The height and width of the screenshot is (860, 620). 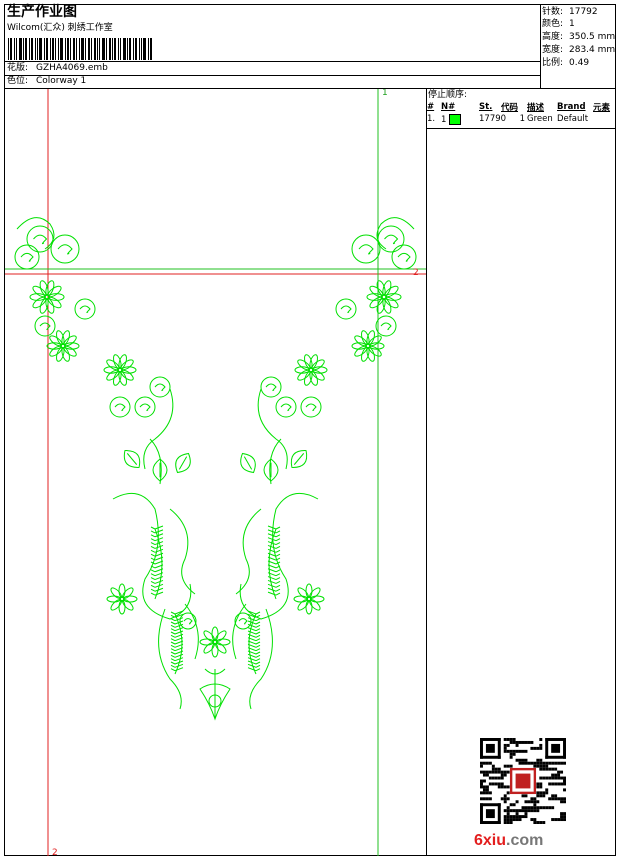 What do you see at coordinates (553, 24) in the screenshot?
I see `colors-label: 颜色:` at bounding box center [553, 24].